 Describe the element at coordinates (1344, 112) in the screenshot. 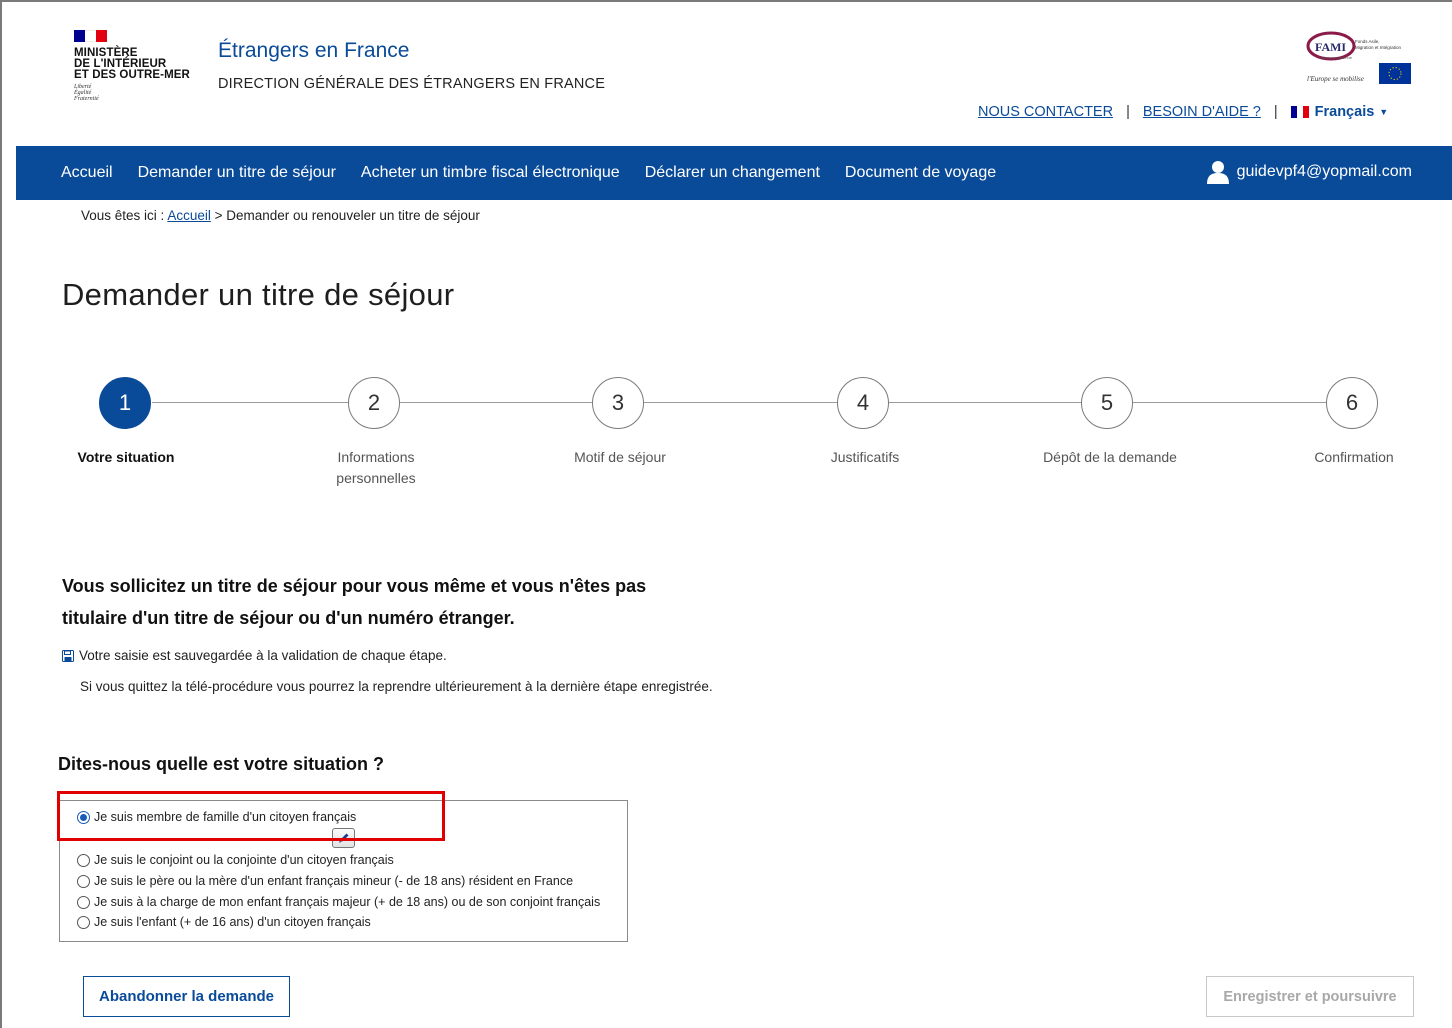

I see `language-label: Français` at that location.